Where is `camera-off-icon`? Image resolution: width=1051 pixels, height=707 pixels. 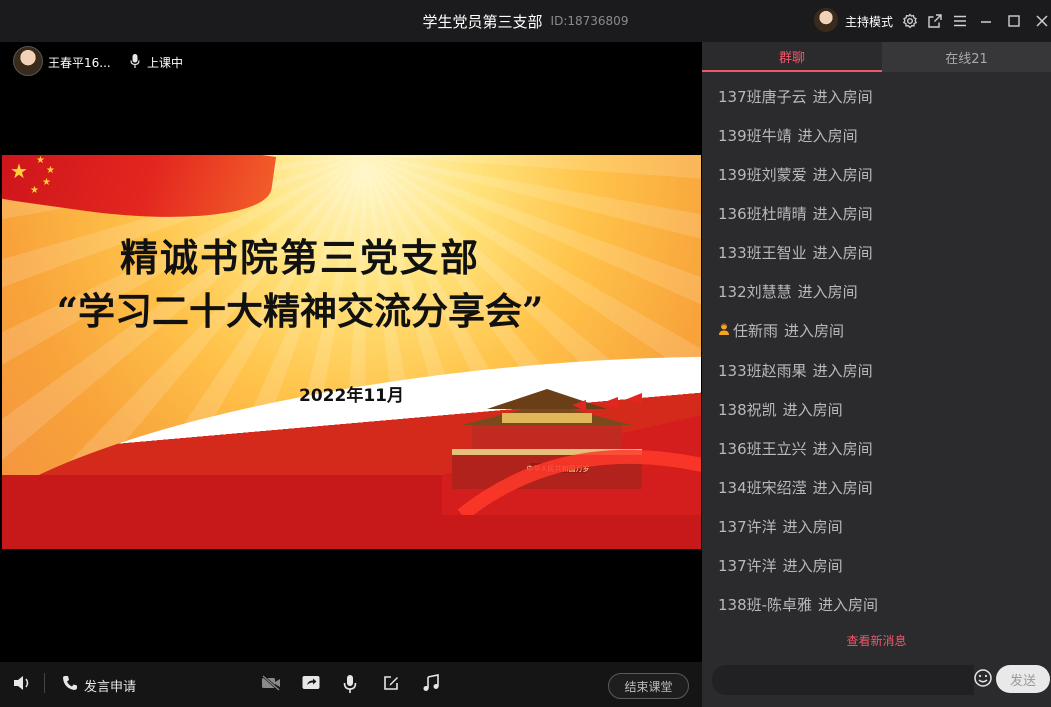
camera-off-icon is located at coordinates (271, 683).